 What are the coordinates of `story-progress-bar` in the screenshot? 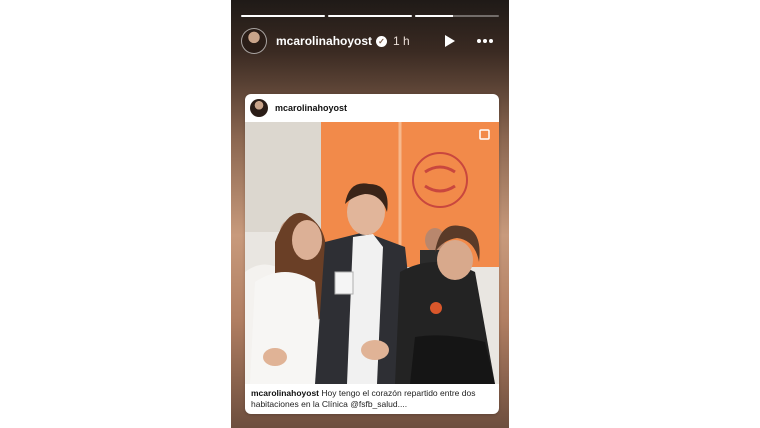 It's located at (370, 16).